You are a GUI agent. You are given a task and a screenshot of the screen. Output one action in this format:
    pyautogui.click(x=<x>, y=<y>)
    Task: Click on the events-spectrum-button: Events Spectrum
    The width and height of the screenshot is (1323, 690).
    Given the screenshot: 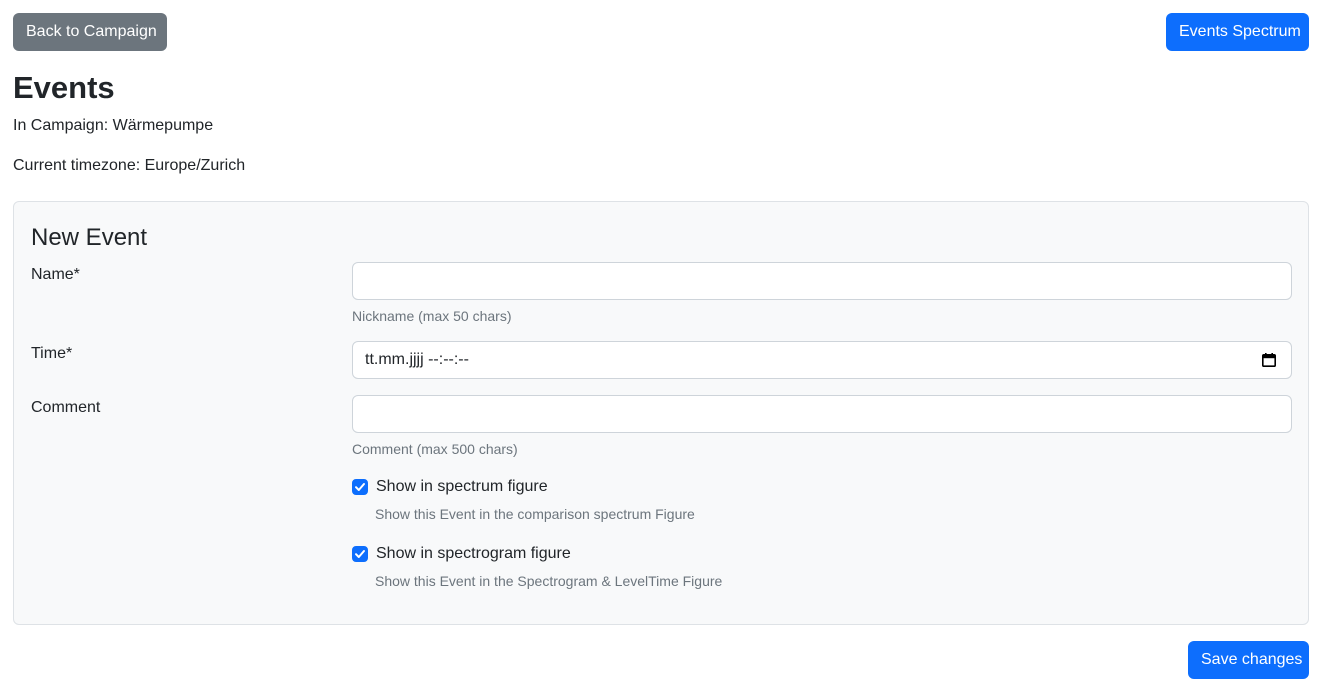 What is the action you would take?
    pyautogui.click(x=1237, y=32)
    